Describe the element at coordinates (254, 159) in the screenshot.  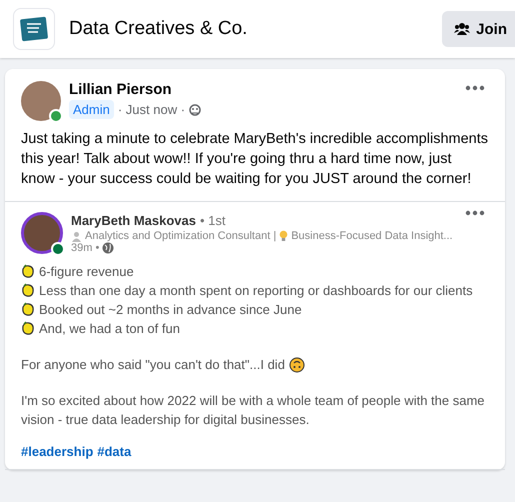
I see `post-text: Just taking a minute to celebrate MaryBeth's incredible accomplishments this year! Talk about wow!! If you're going thru a hard time now, just know - your success could be waiting for you JUST around the corner!` at that location.